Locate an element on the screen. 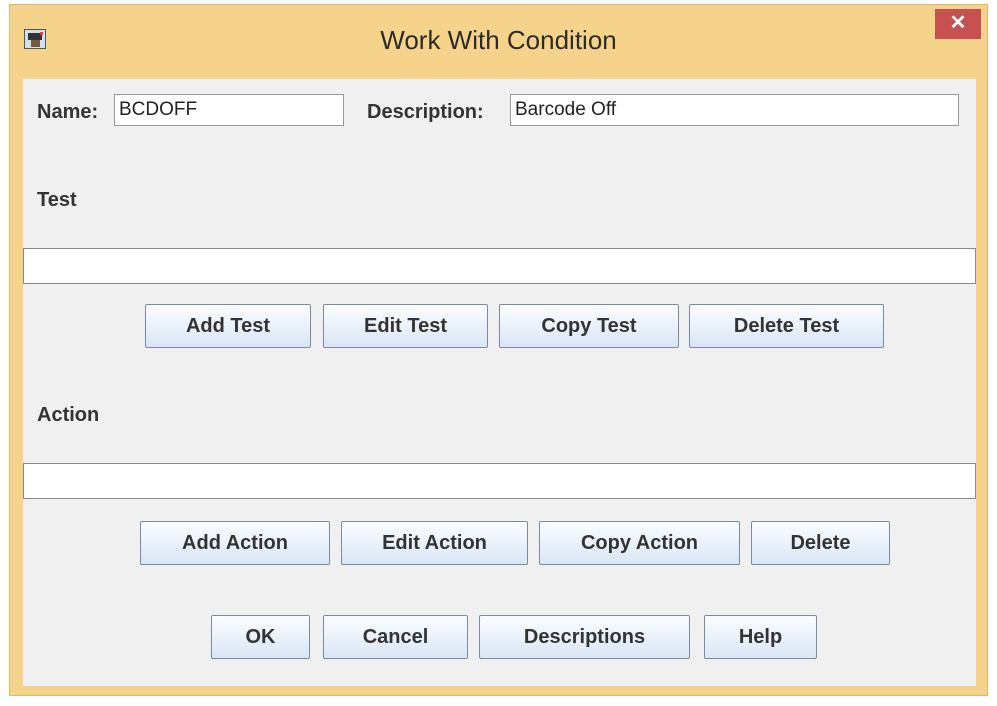 This screenshot has width=997, height=706. close-button: ✕ is located at coordinates (958, 24).